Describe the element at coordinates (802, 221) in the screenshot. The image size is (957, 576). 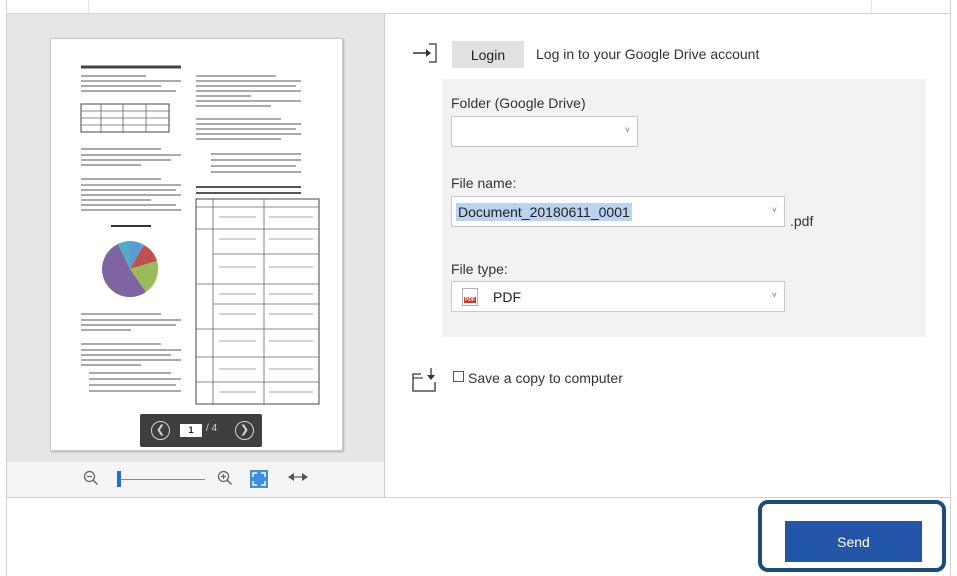
I see `file-extension-label: .pdf` at that location.